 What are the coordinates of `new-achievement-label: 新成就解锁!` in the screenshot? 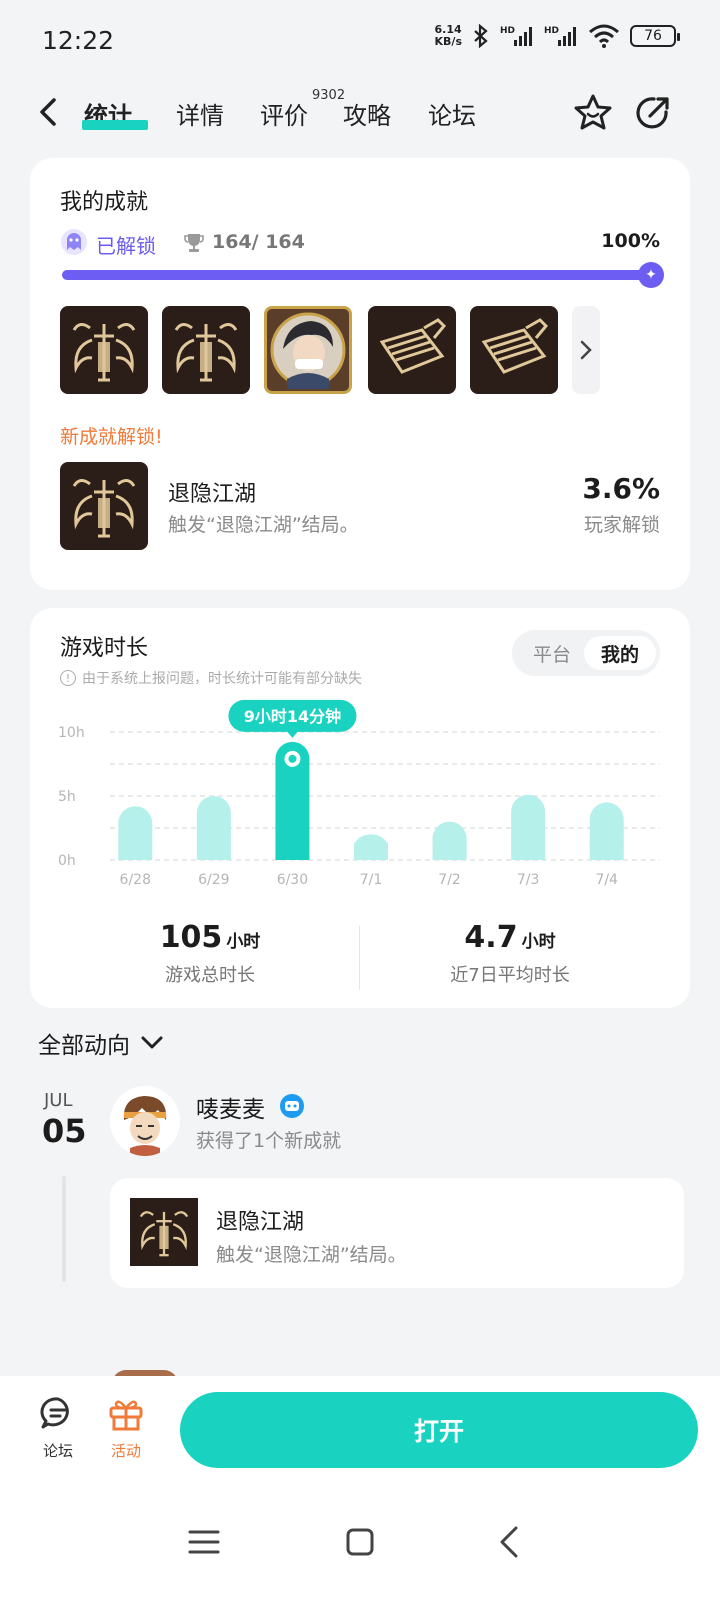 It's located at (111, 437).